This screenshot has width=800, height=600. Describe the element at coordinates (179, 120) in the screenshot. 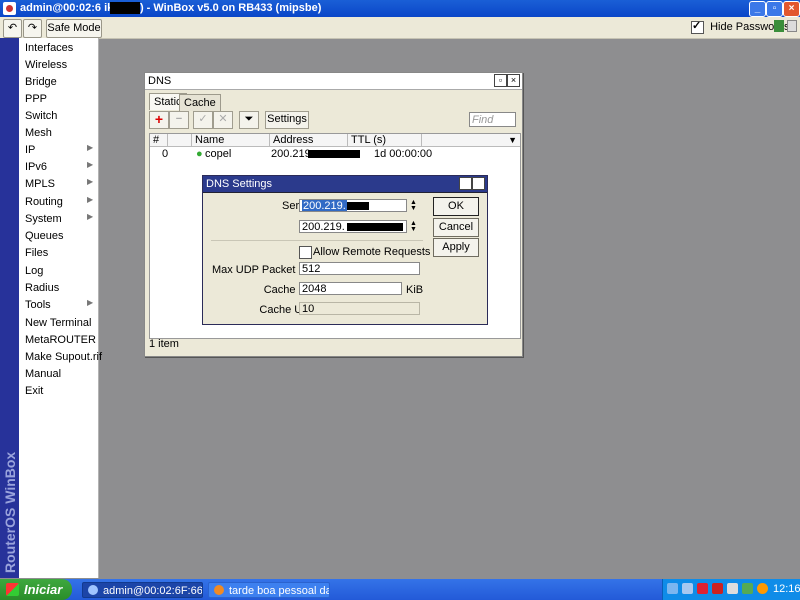

I see `remove-button: −` at that location.